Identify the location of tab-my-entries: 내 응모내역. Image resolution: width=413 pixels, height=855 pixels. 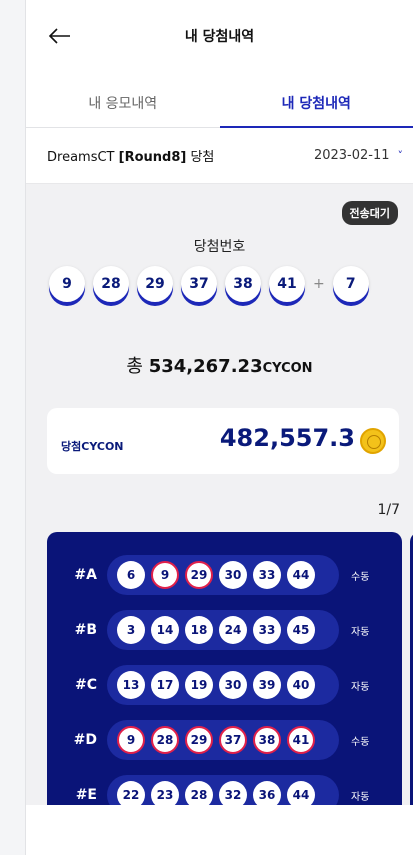
(123, 103).